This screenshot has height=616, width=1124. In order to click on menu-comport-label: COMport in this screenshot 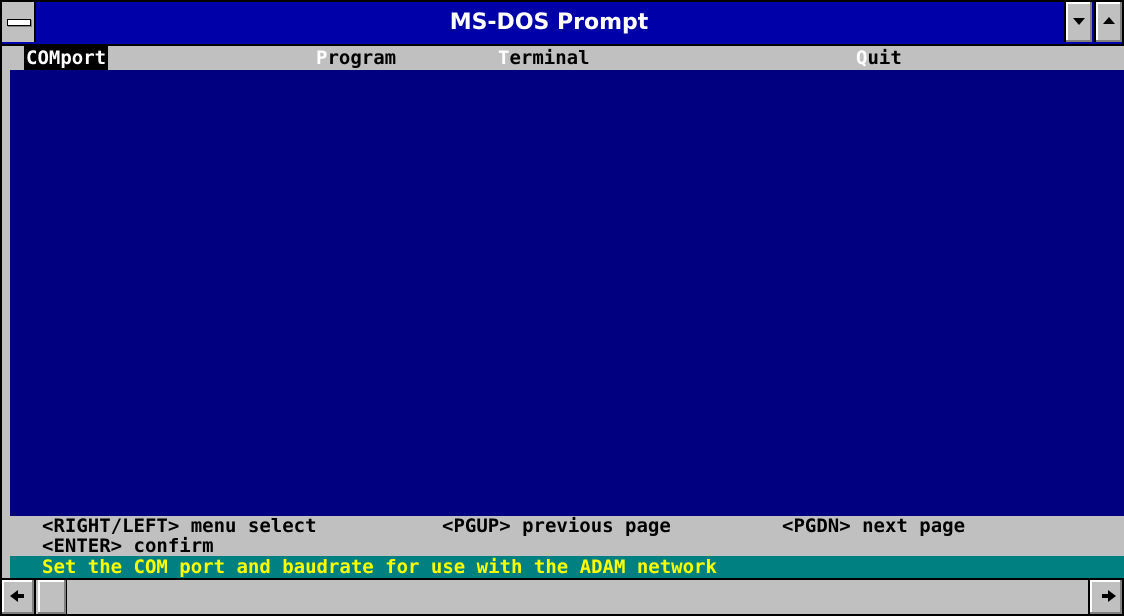, I will do `click(66, 58)`.